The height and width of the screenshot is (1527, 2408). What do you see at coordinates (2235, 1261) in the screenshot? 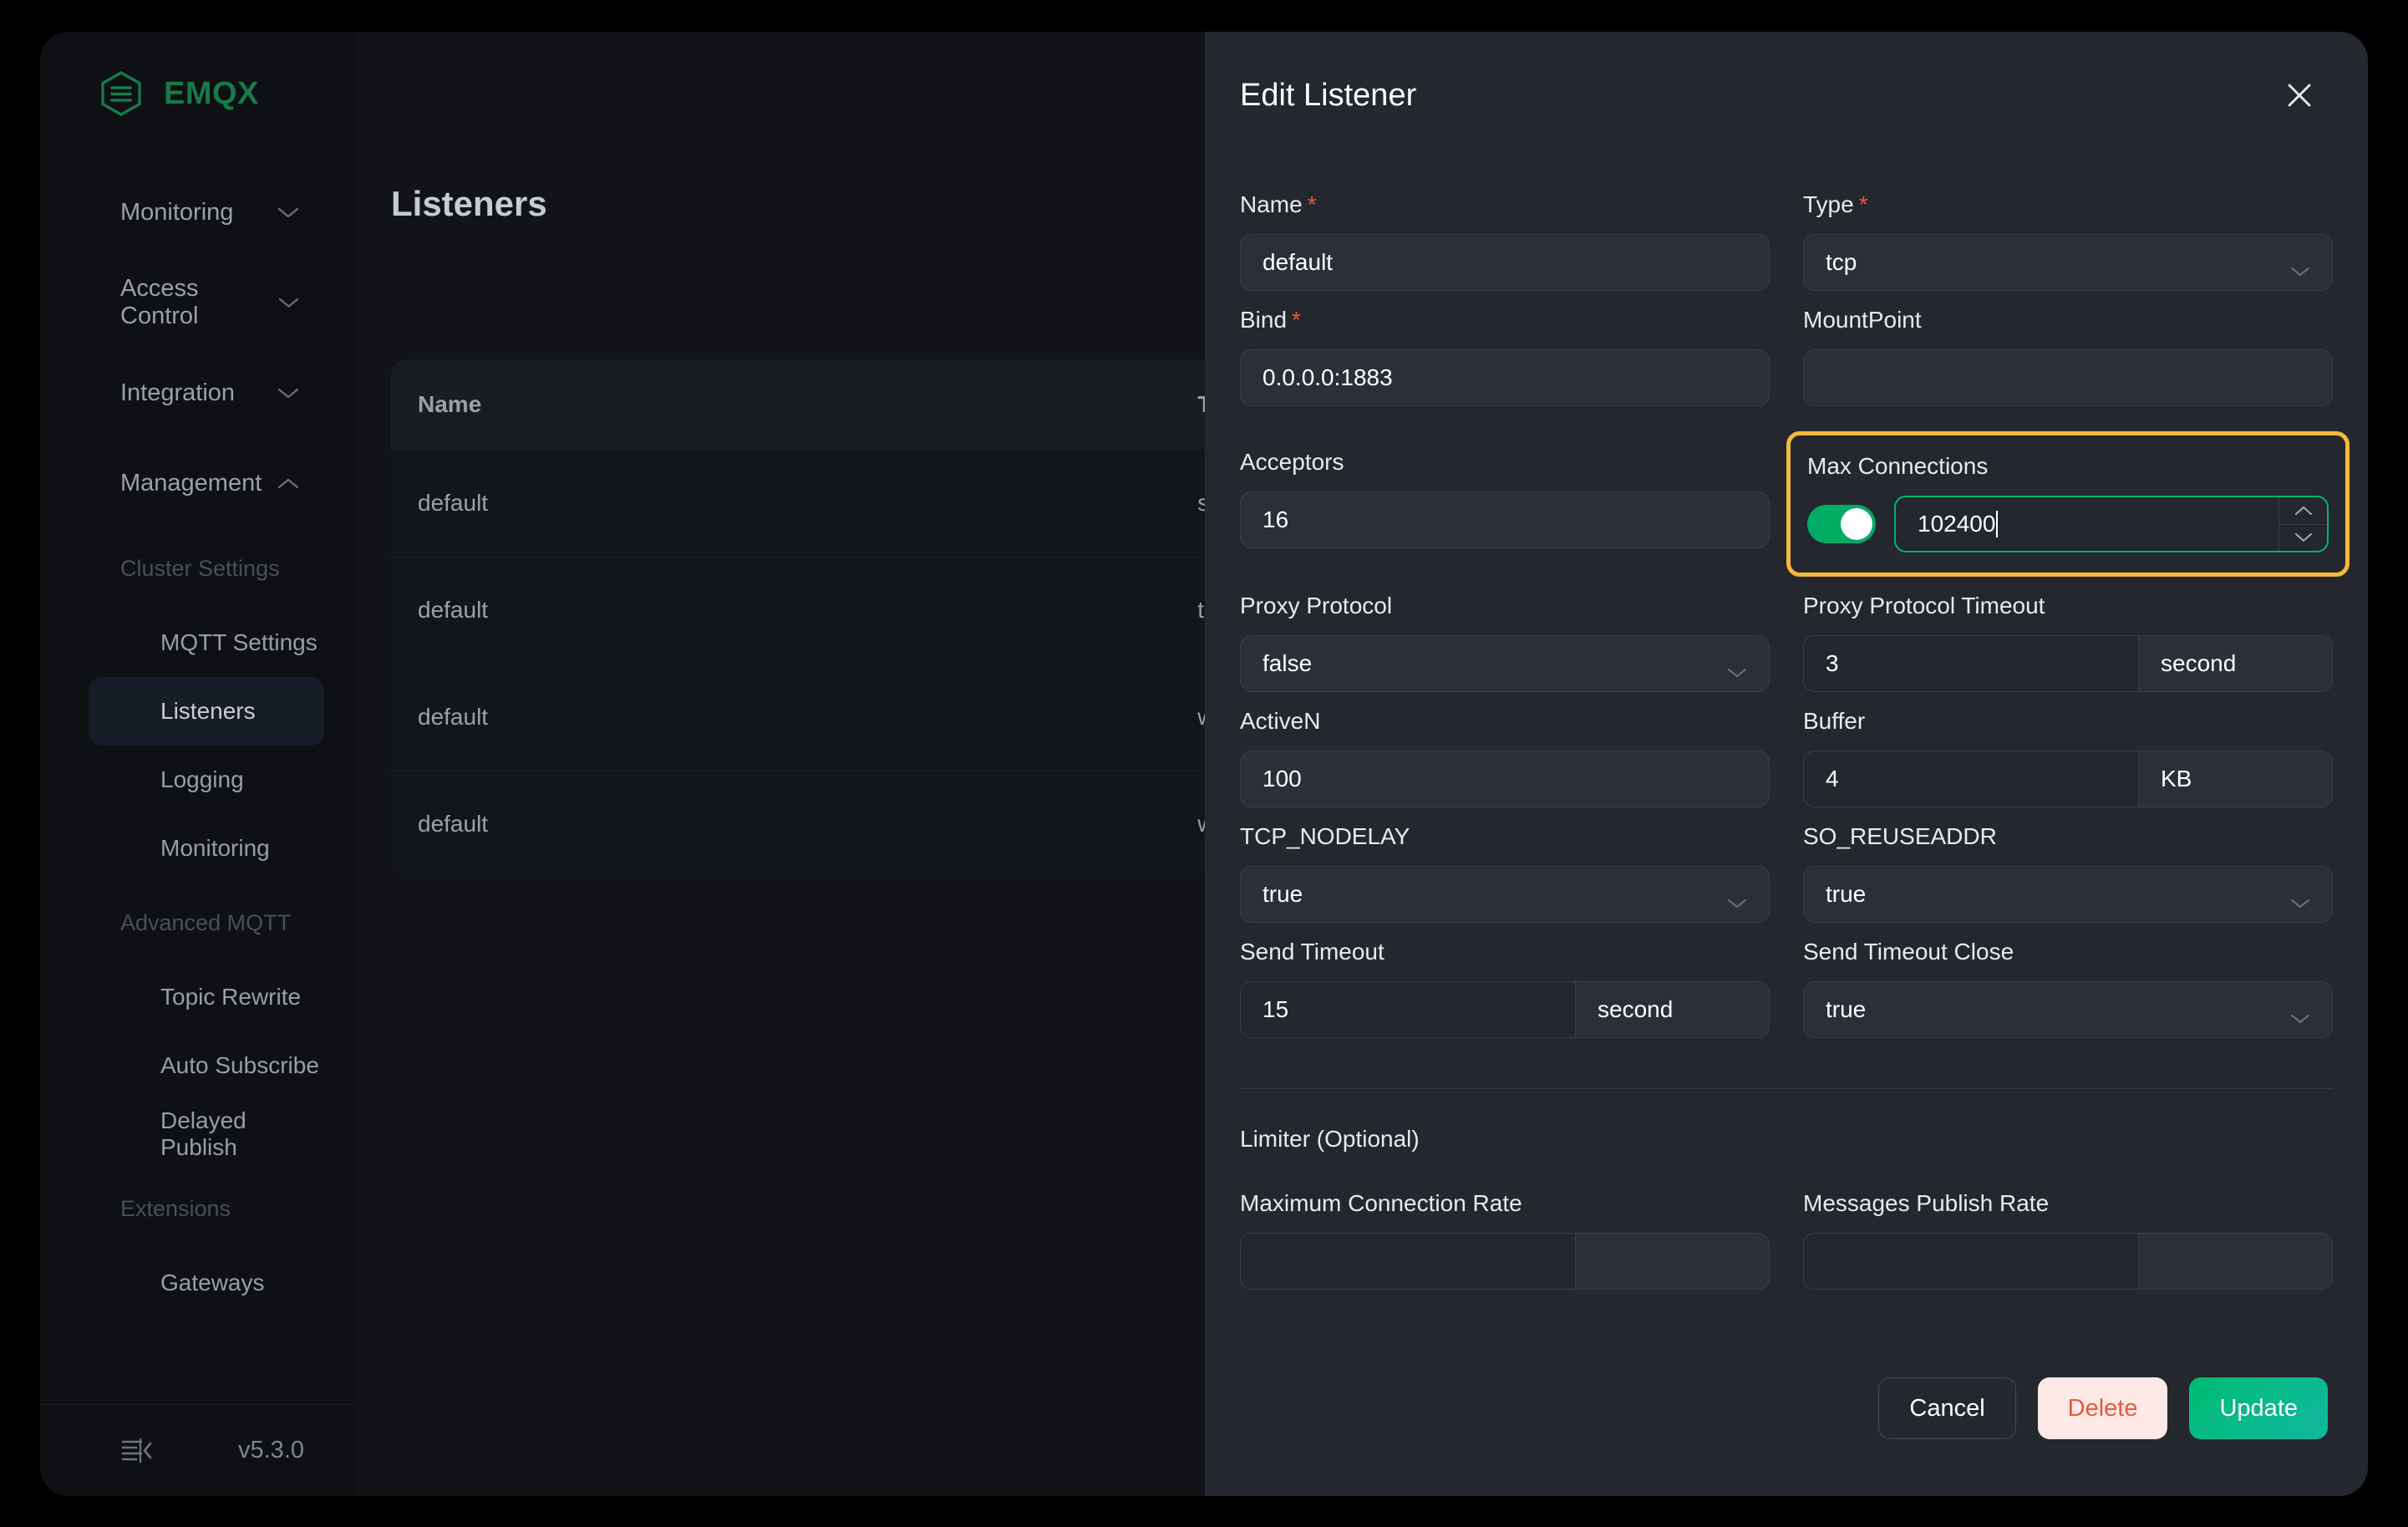
I see `messages-publish-rate-unit` at bounding box center [2235, 1261].